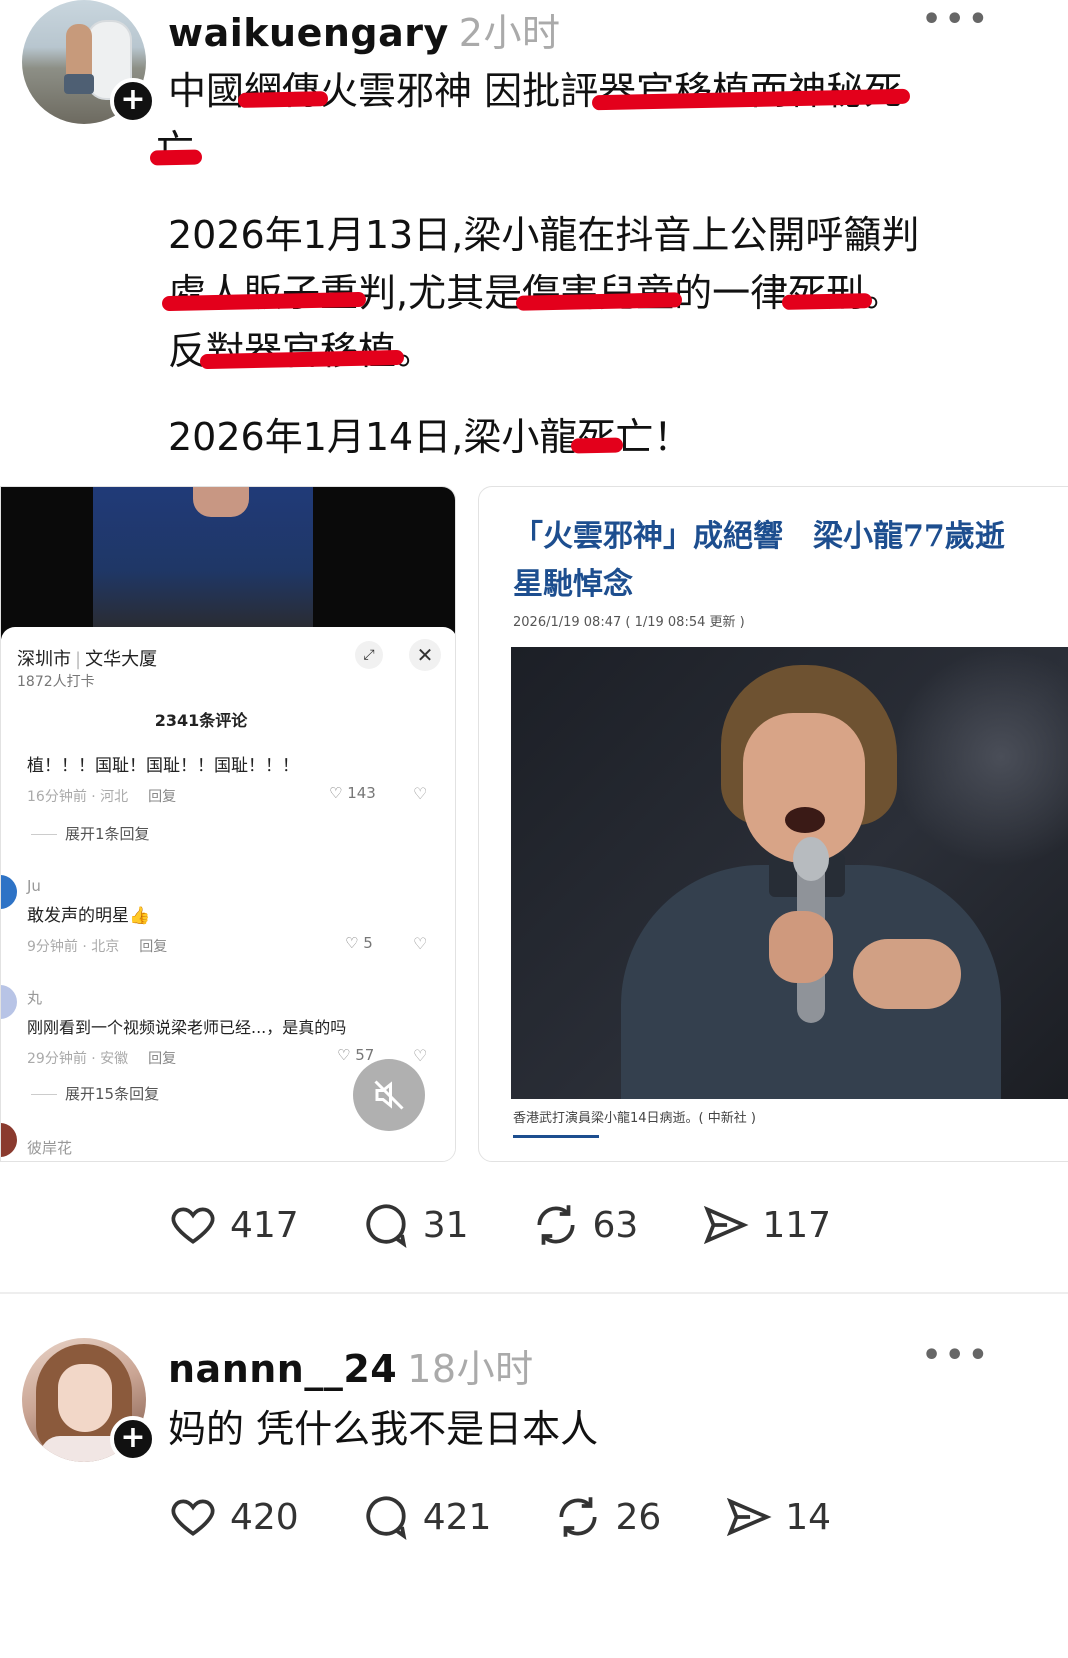  I want to click on news-caption: 香港武打演員梁小龍14日病逝。( 中新社 ), so click(634, 1118).